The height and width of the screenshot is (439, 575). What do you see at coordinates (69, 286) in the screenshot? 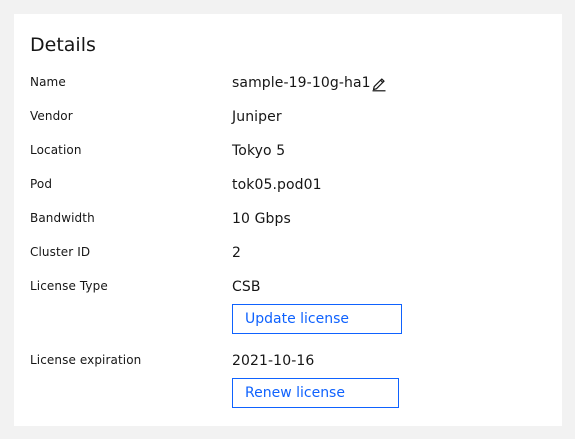
I see `license-type-label: License Type` at bounding box center [69, 286].